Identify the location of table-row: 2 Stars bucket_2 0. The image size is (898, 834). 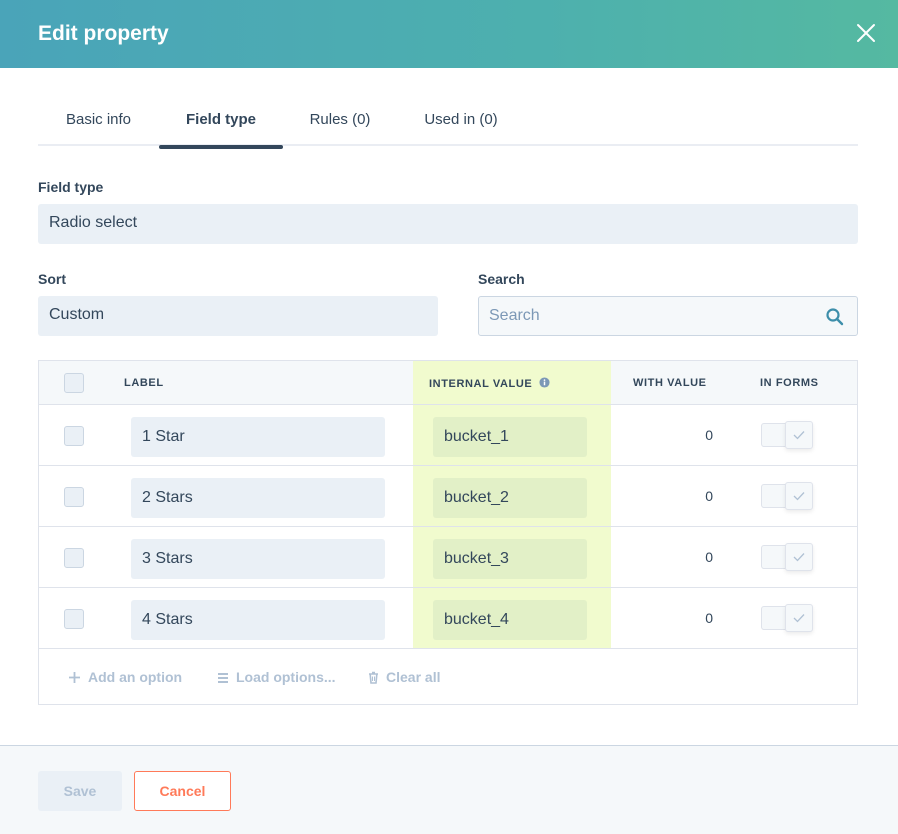
(448, 496).